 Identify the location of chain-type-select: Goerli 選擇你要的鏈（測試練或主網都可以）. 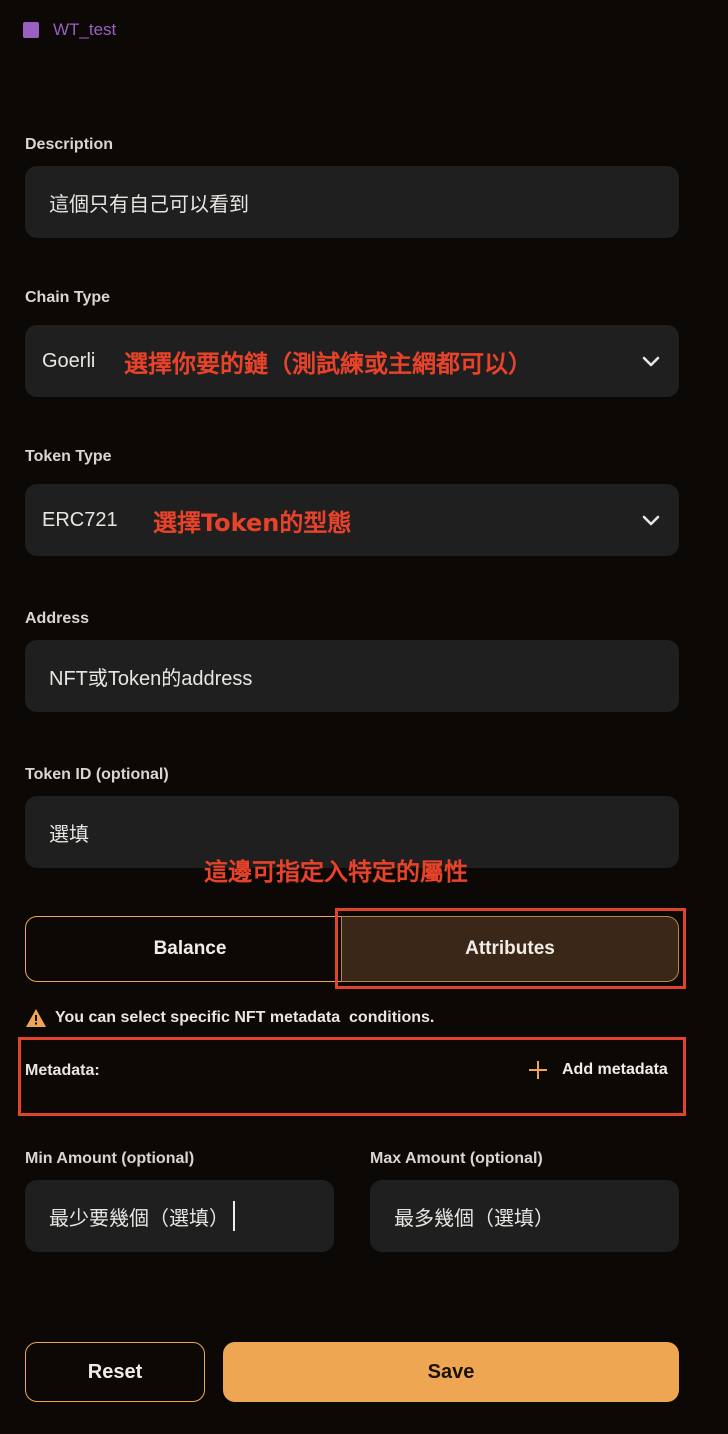
(352, 361).